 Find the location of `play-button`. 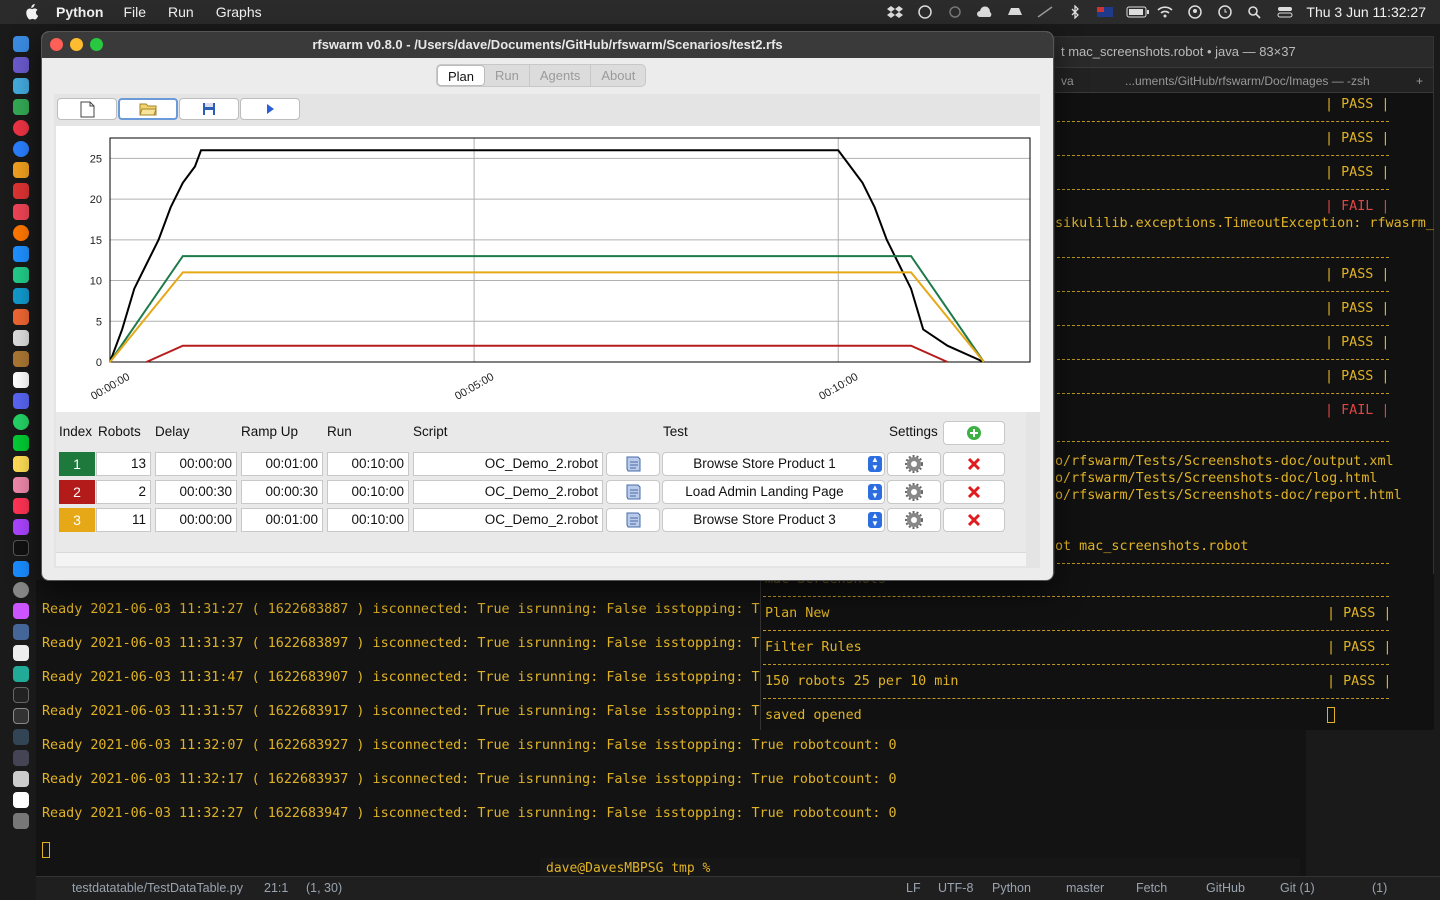

play-button is located at coordinates (270, 109).